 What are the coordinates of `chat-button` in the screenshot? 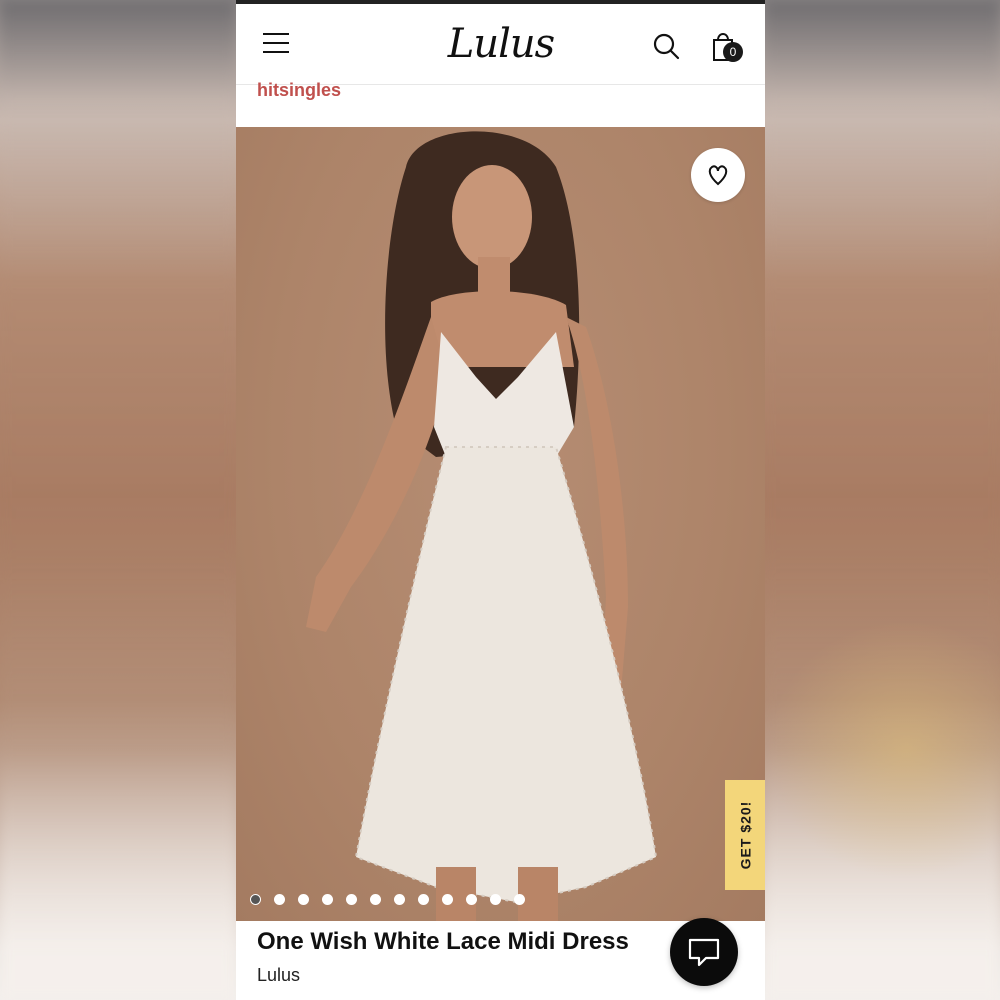 It's located at (704, 952).